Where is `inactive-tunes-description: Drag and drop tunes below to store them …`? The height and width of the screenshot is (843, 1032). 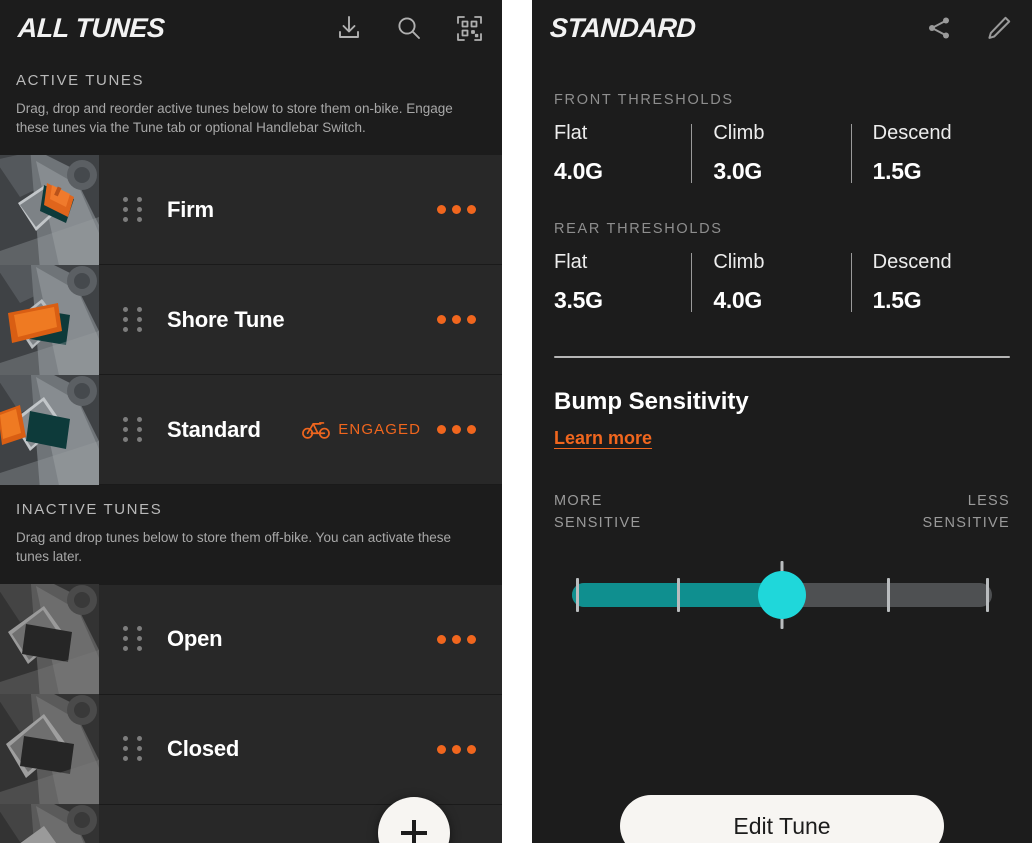
inactive-tunes-description: Drag and drop tunes below to store them … is located at coordinates (234, 547).